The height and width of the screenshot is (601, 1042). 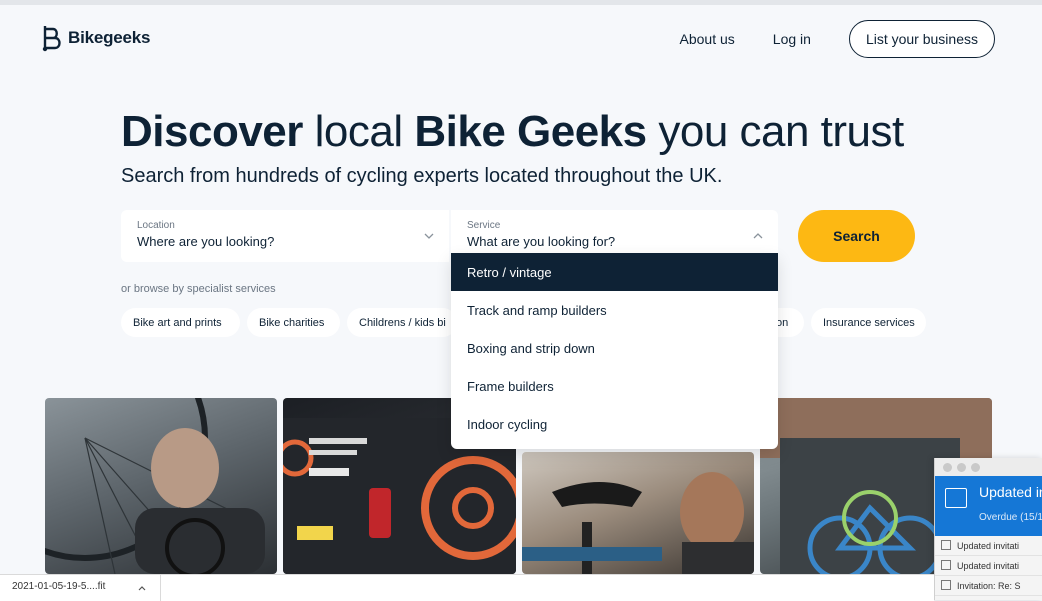 What do you see at coordinates (961, 467) in the screenshot?
I see `window-minimize-dot` at bounding box center [961, 467].